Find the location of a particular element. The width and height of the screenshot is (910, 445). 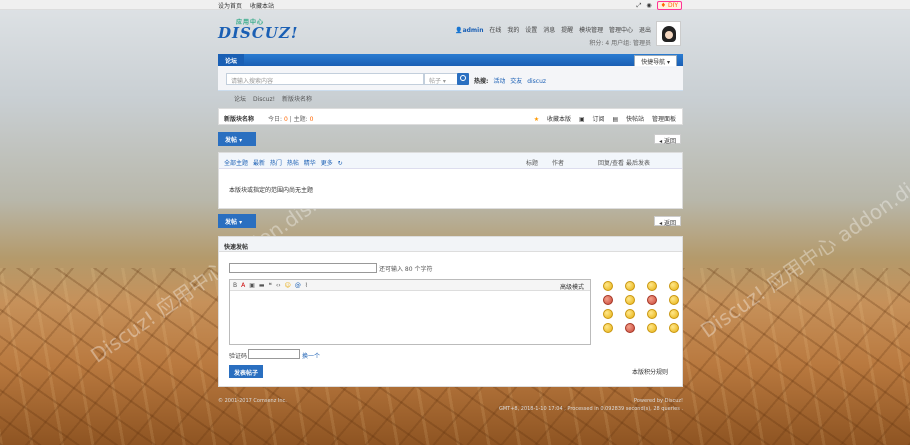

subscribe-link: ▣ 订阅 is located at coordinates (592, 119).